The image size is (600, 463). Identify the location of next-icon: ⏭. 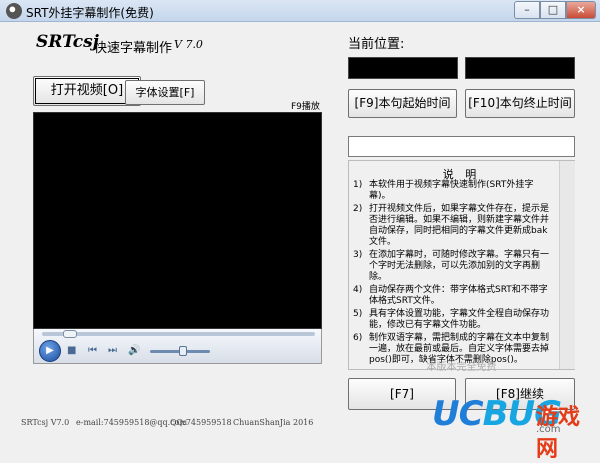
(112, 350).